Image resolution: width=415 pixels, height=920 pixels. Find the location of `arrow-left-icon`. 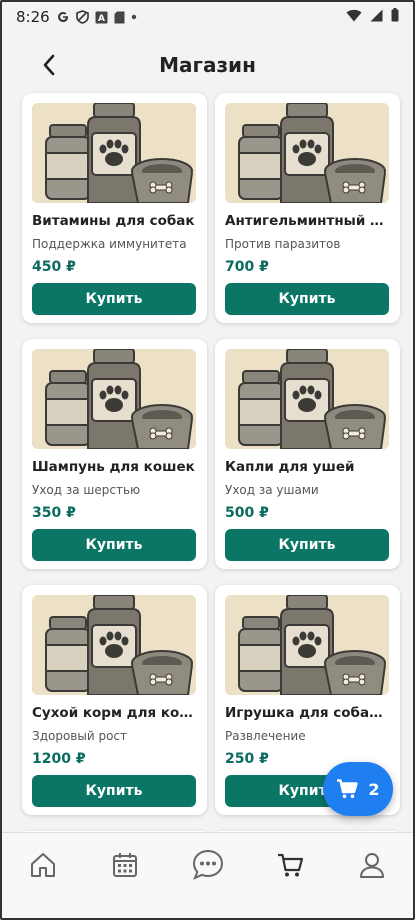

arrow-left-icon is located at coordinates (49, 65).